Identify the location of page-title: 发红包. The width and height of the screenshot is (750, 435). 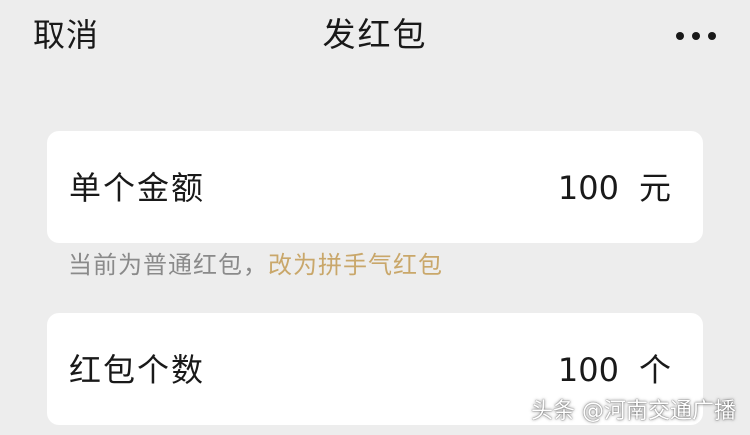
(375, 34).